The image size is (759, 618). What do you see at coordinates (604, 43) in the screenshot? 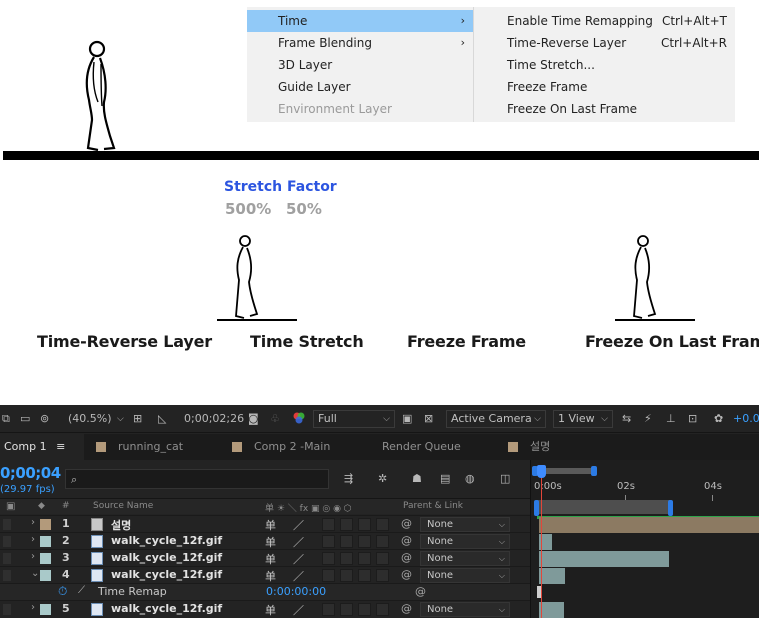
I see `menu-item-time-reverse-layer: Time-Reverse Layer Ctrl+Alt+R` at bounding box center [604, 43].